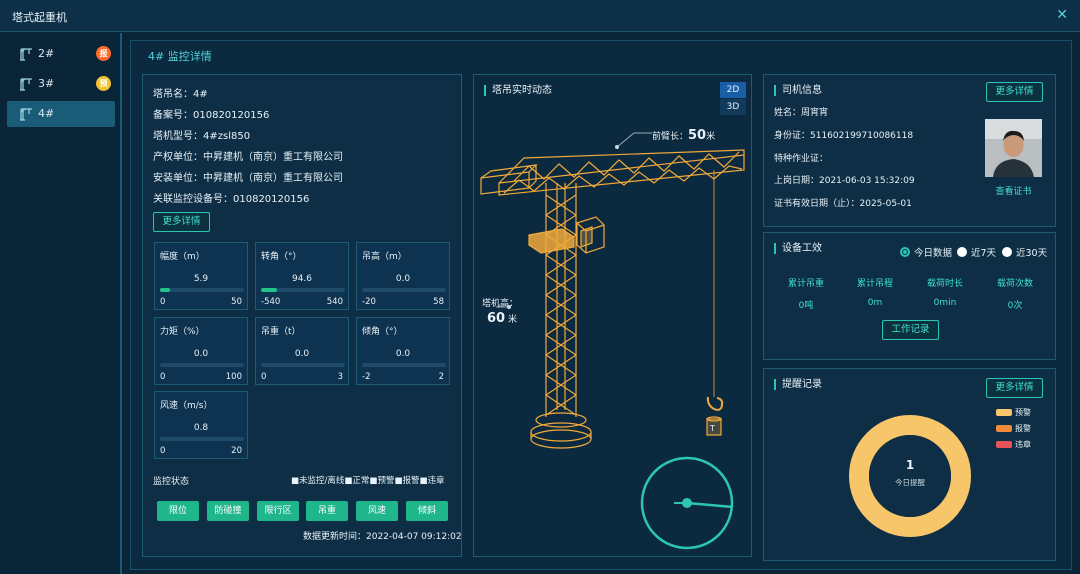  Describe the element at coordinates (382, 332) in the screenshot. I see `gauge-title: 倾角（°）` at that location.